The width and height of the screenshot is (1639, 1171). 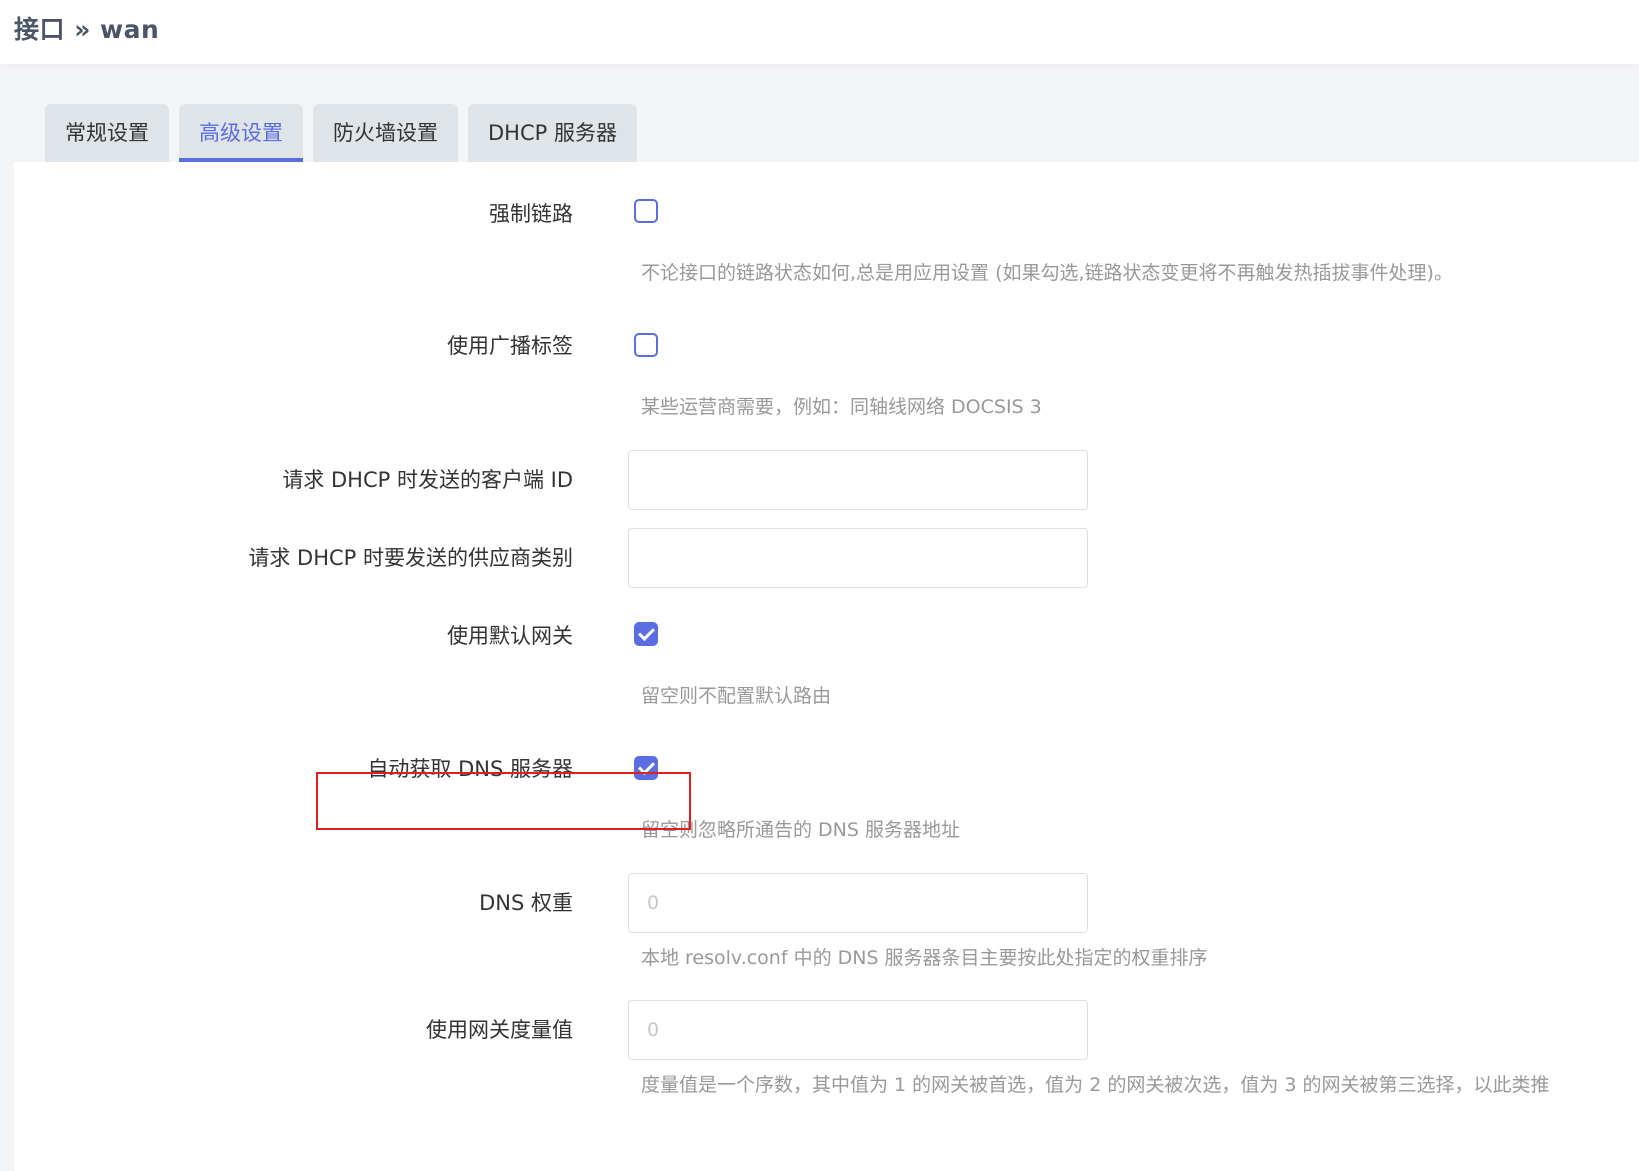 I want to click on broadcast-flag-label: 使用广播标签, so click(x=510, y=346).